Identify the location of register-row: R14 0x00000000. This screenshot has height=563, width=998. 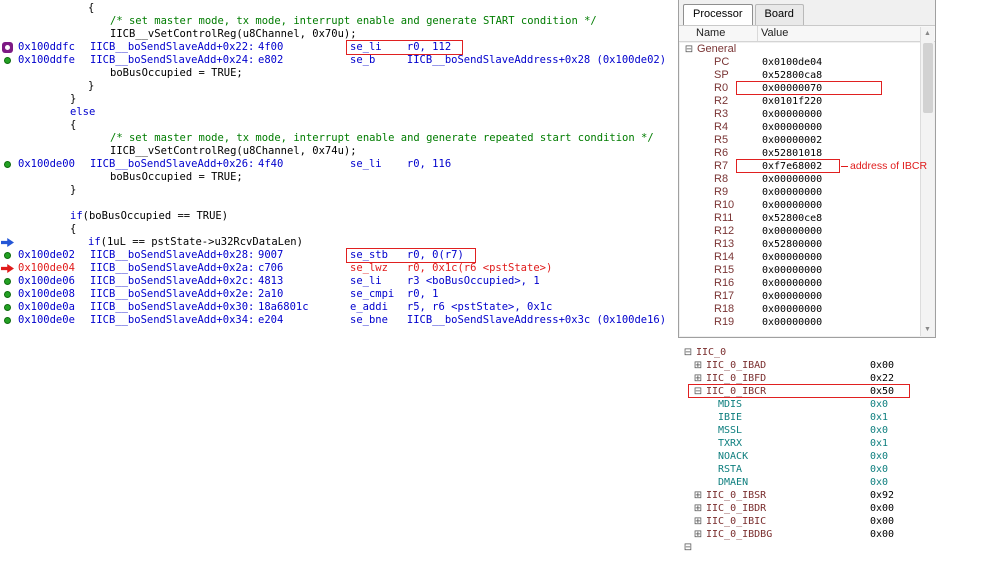
(800, 257).